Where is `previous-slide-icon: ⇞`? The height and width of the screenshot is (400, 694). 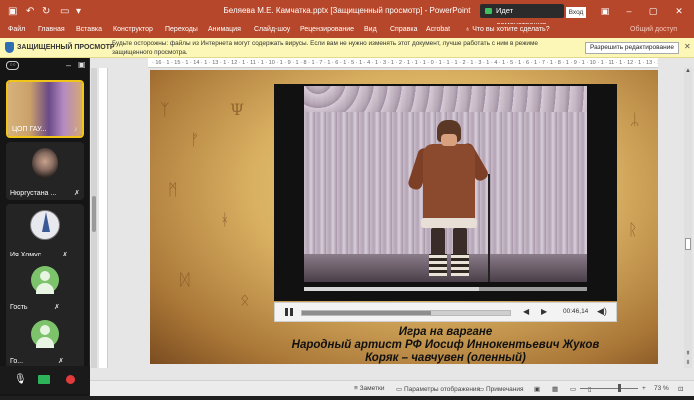
previous-slide-icon: ⇞ is located at coordinates (688, 353).